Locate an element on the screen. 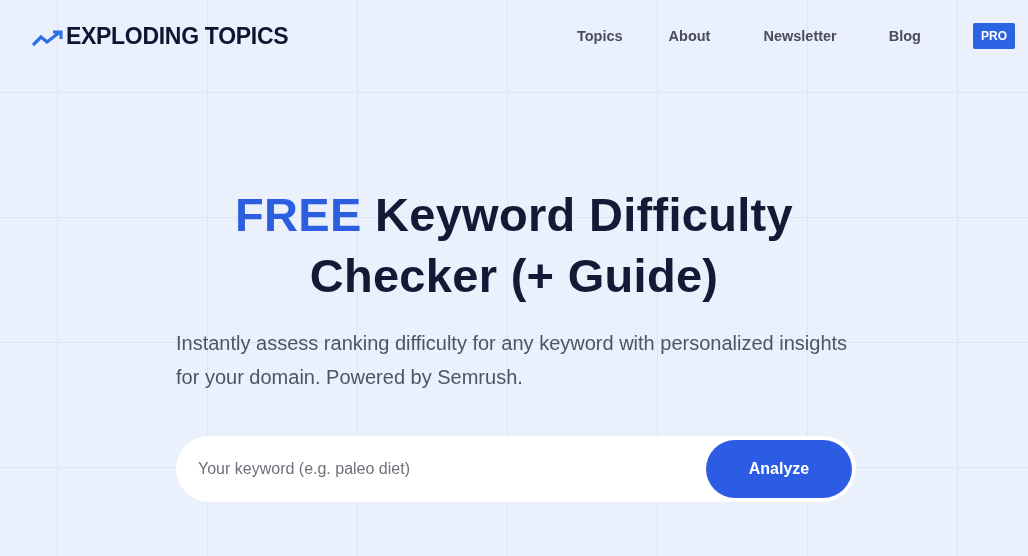 The width and height of the screenshot is (1028, 556). nav-link: Blog is located at coordinates (904, 36).